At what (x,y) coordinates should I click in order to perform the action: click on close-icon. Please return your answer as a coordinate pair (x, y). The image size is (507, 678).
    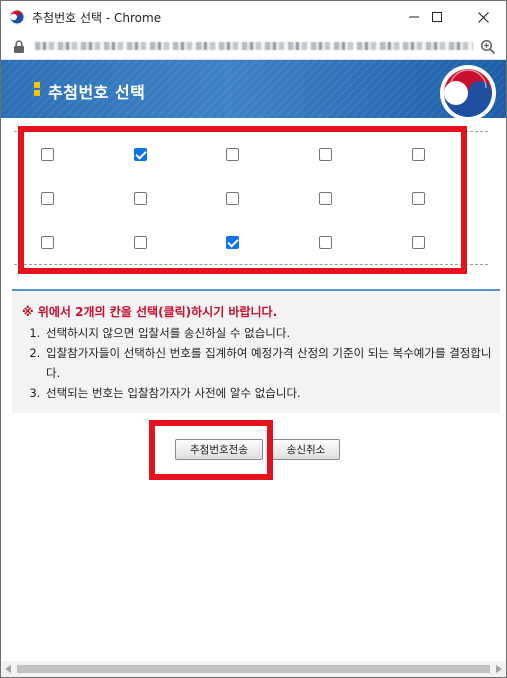
    Looking at the image, I should click on (483, 17).